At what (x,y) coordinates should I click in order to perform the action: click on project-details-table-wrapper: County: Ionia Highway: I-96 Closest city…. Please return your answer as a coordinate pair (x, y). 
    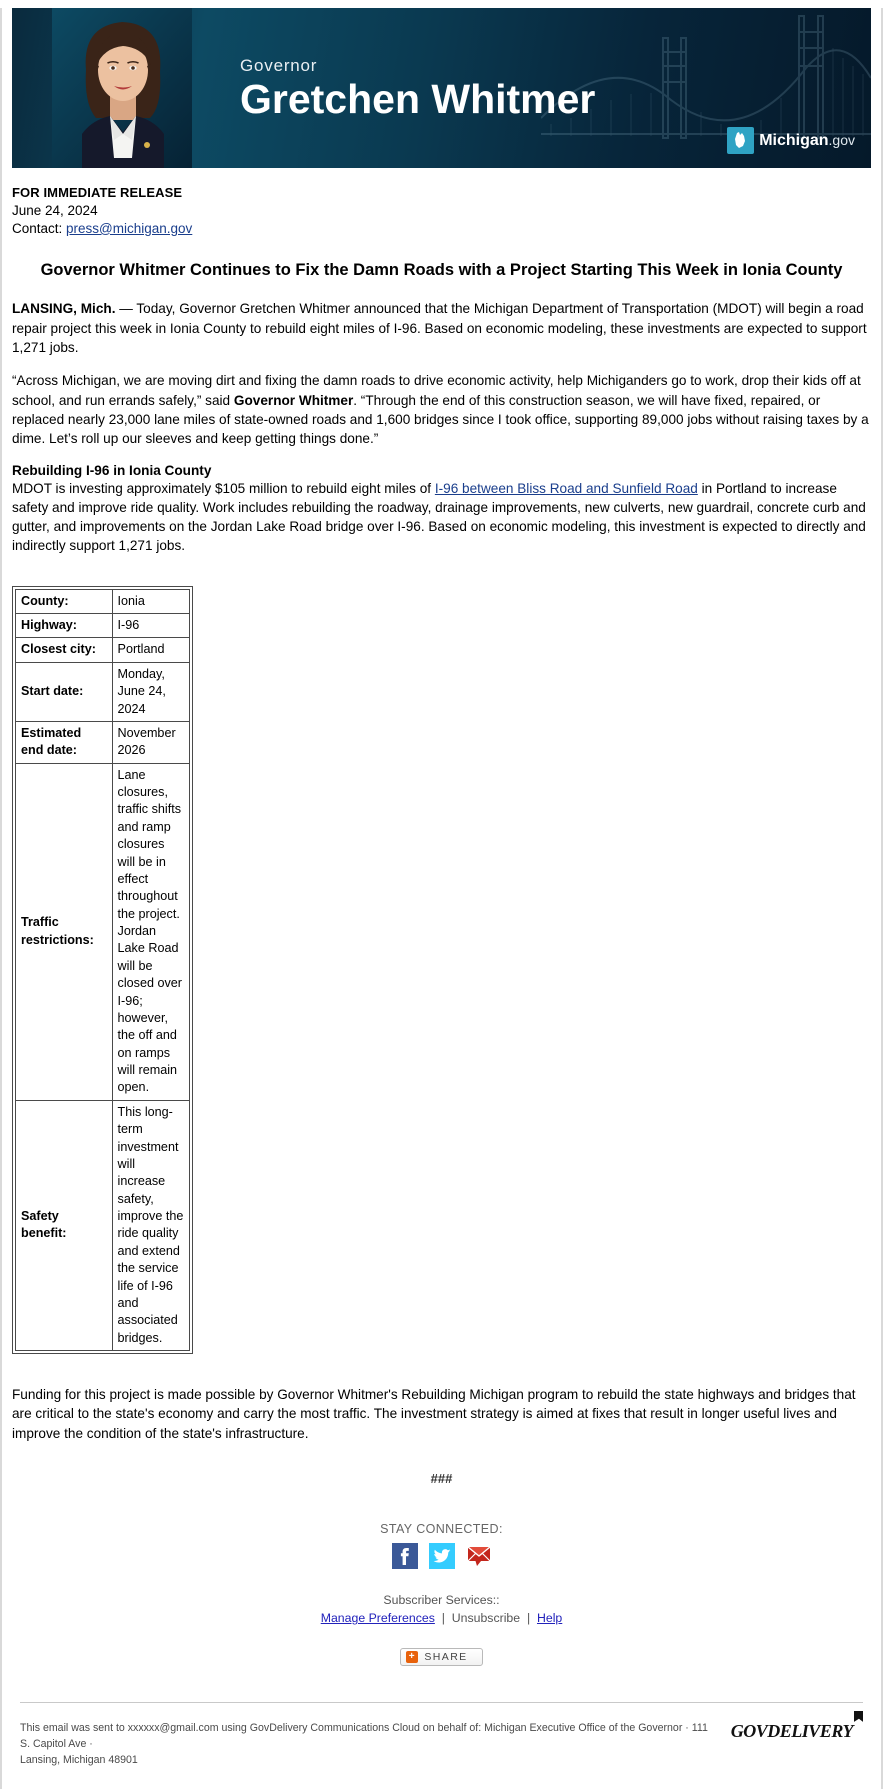
    Looking at the image, I should click on (102, 970).